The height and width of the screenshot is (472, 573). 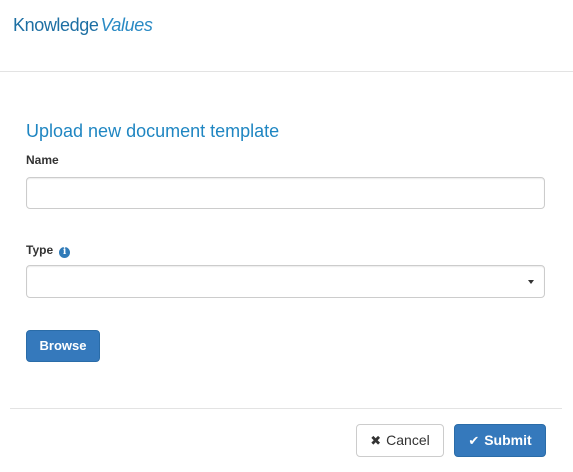 I want to click on name-label-text: Name, so click(x=42, y=160).